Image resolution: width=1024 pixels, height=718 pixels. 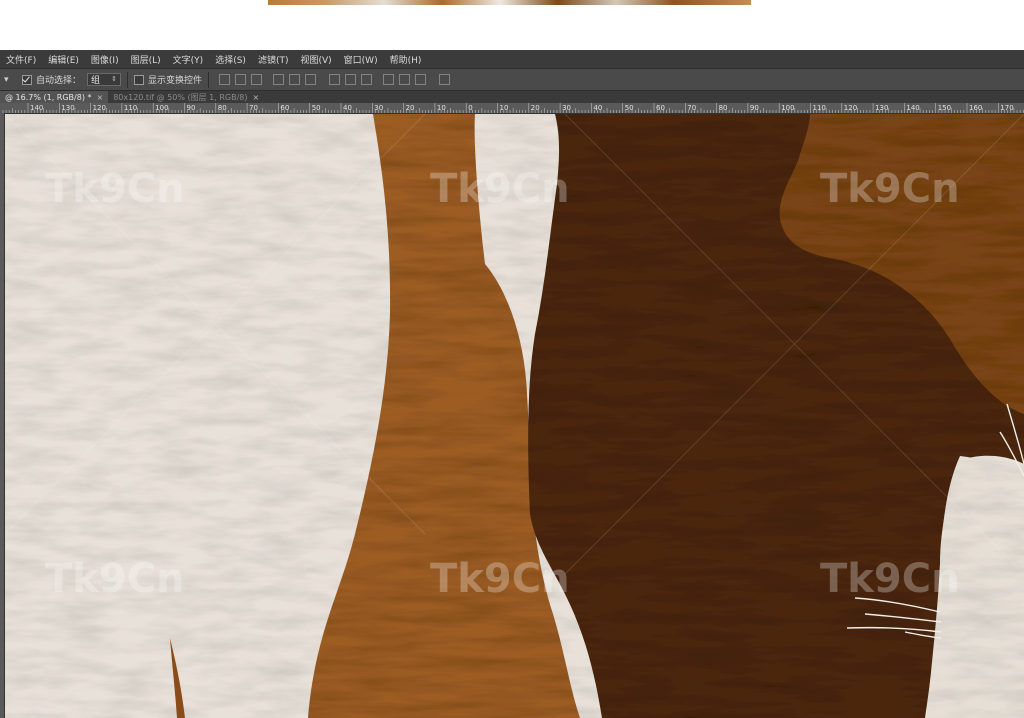 What do you see at coordinates (273, 59) in the screenshot?
I see `menu-filter: 滤镜(T)` at bounding box center [273, 59].